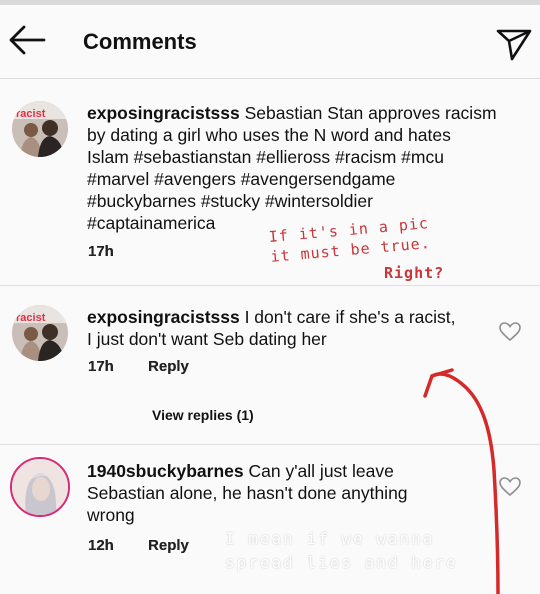 The image size is (540, 594). I want to click on avatar-image, so click(40, 487).